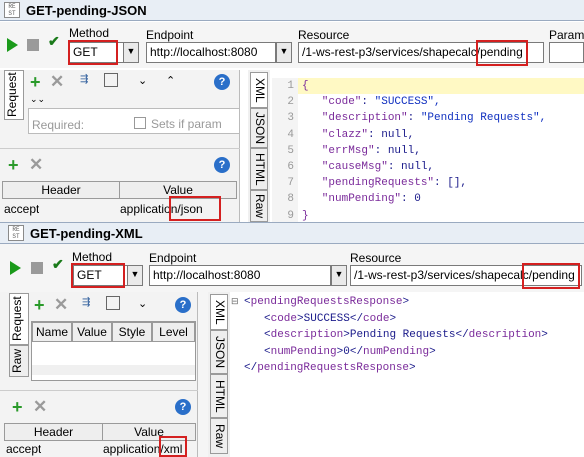 The height and width of the screenshot is (457, 584). Describe the element at coordinates (290, 102) in the screenshot. I see `line-number: 2` at that location.